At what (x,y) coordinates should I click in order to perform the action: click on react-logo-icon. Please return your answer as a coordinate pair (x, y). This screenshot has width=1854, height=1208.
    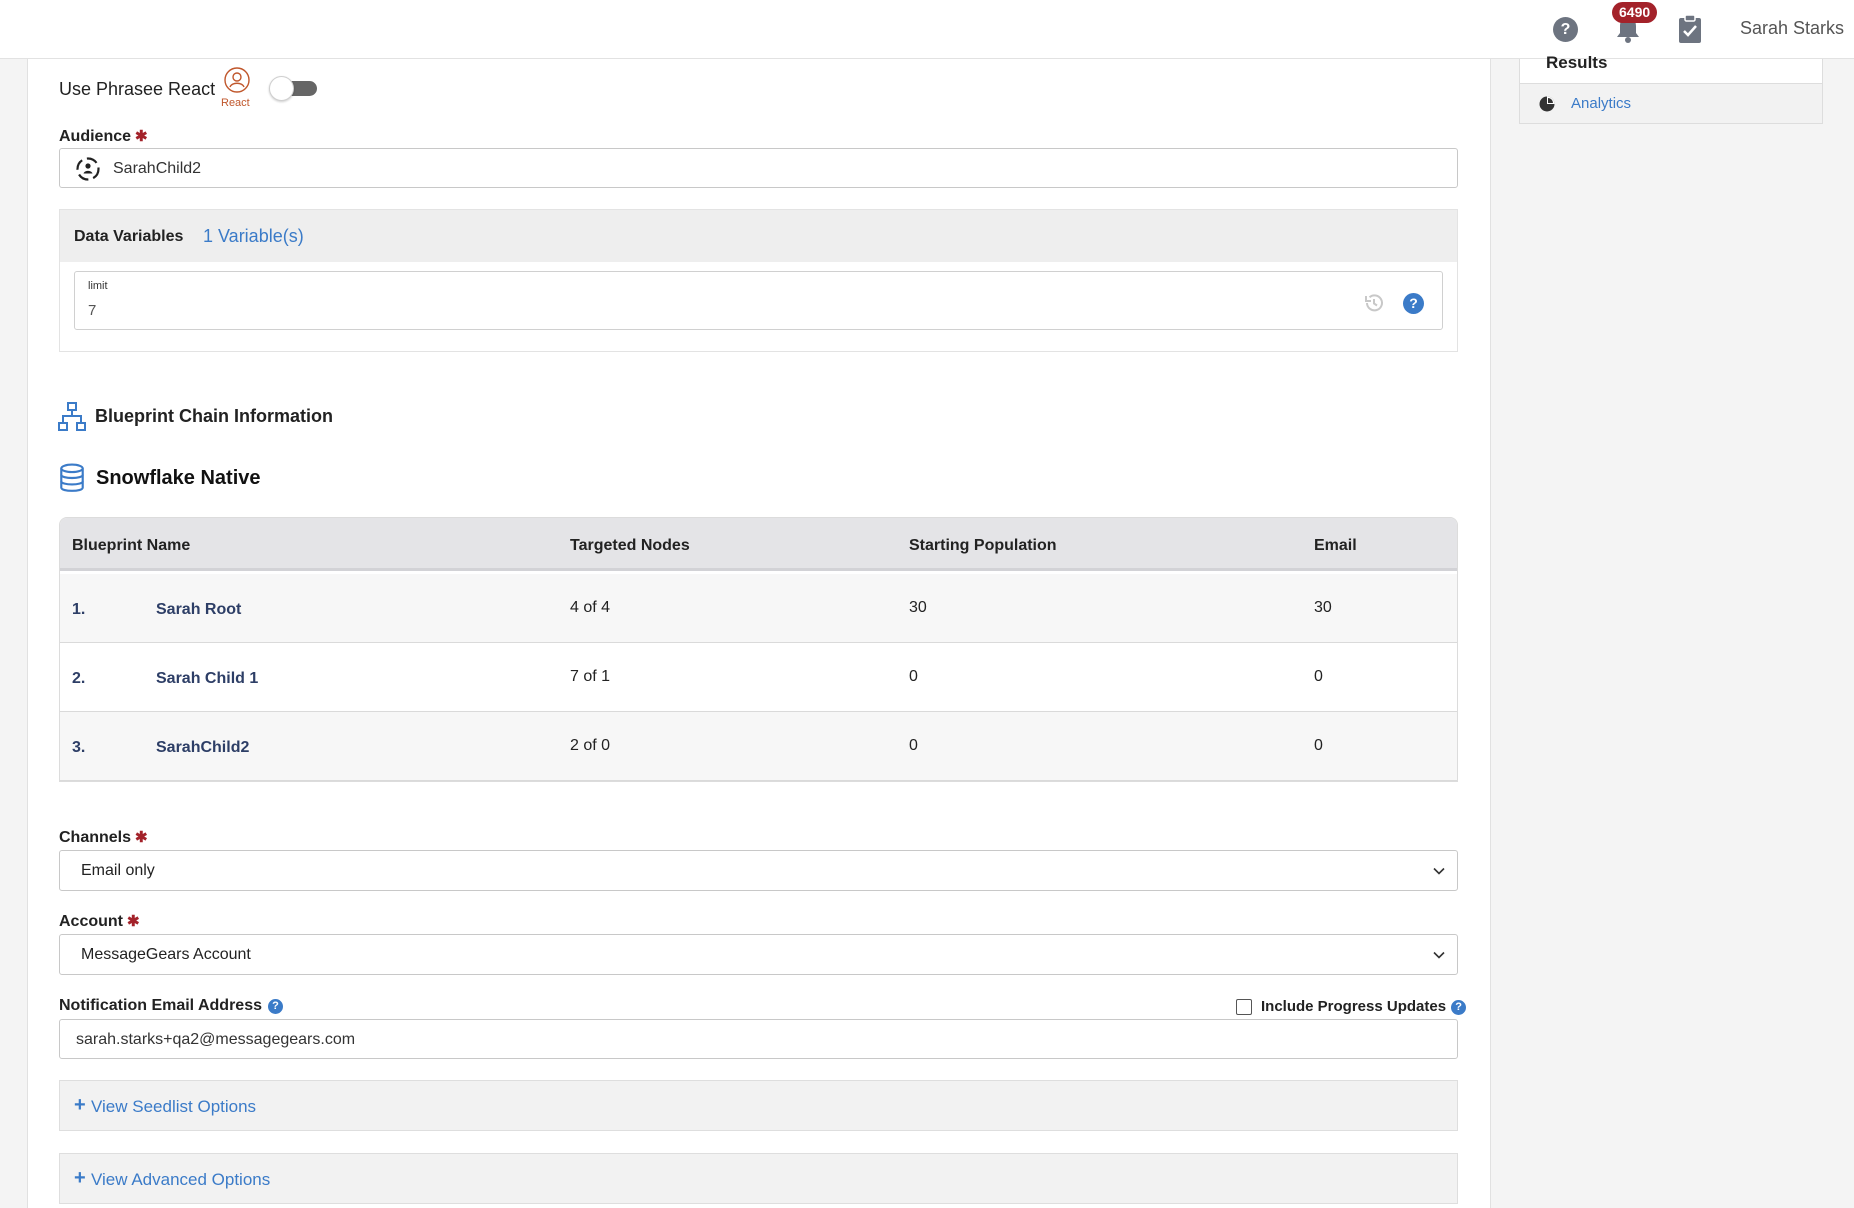
    Looking at the image, I should click on (237, 80).